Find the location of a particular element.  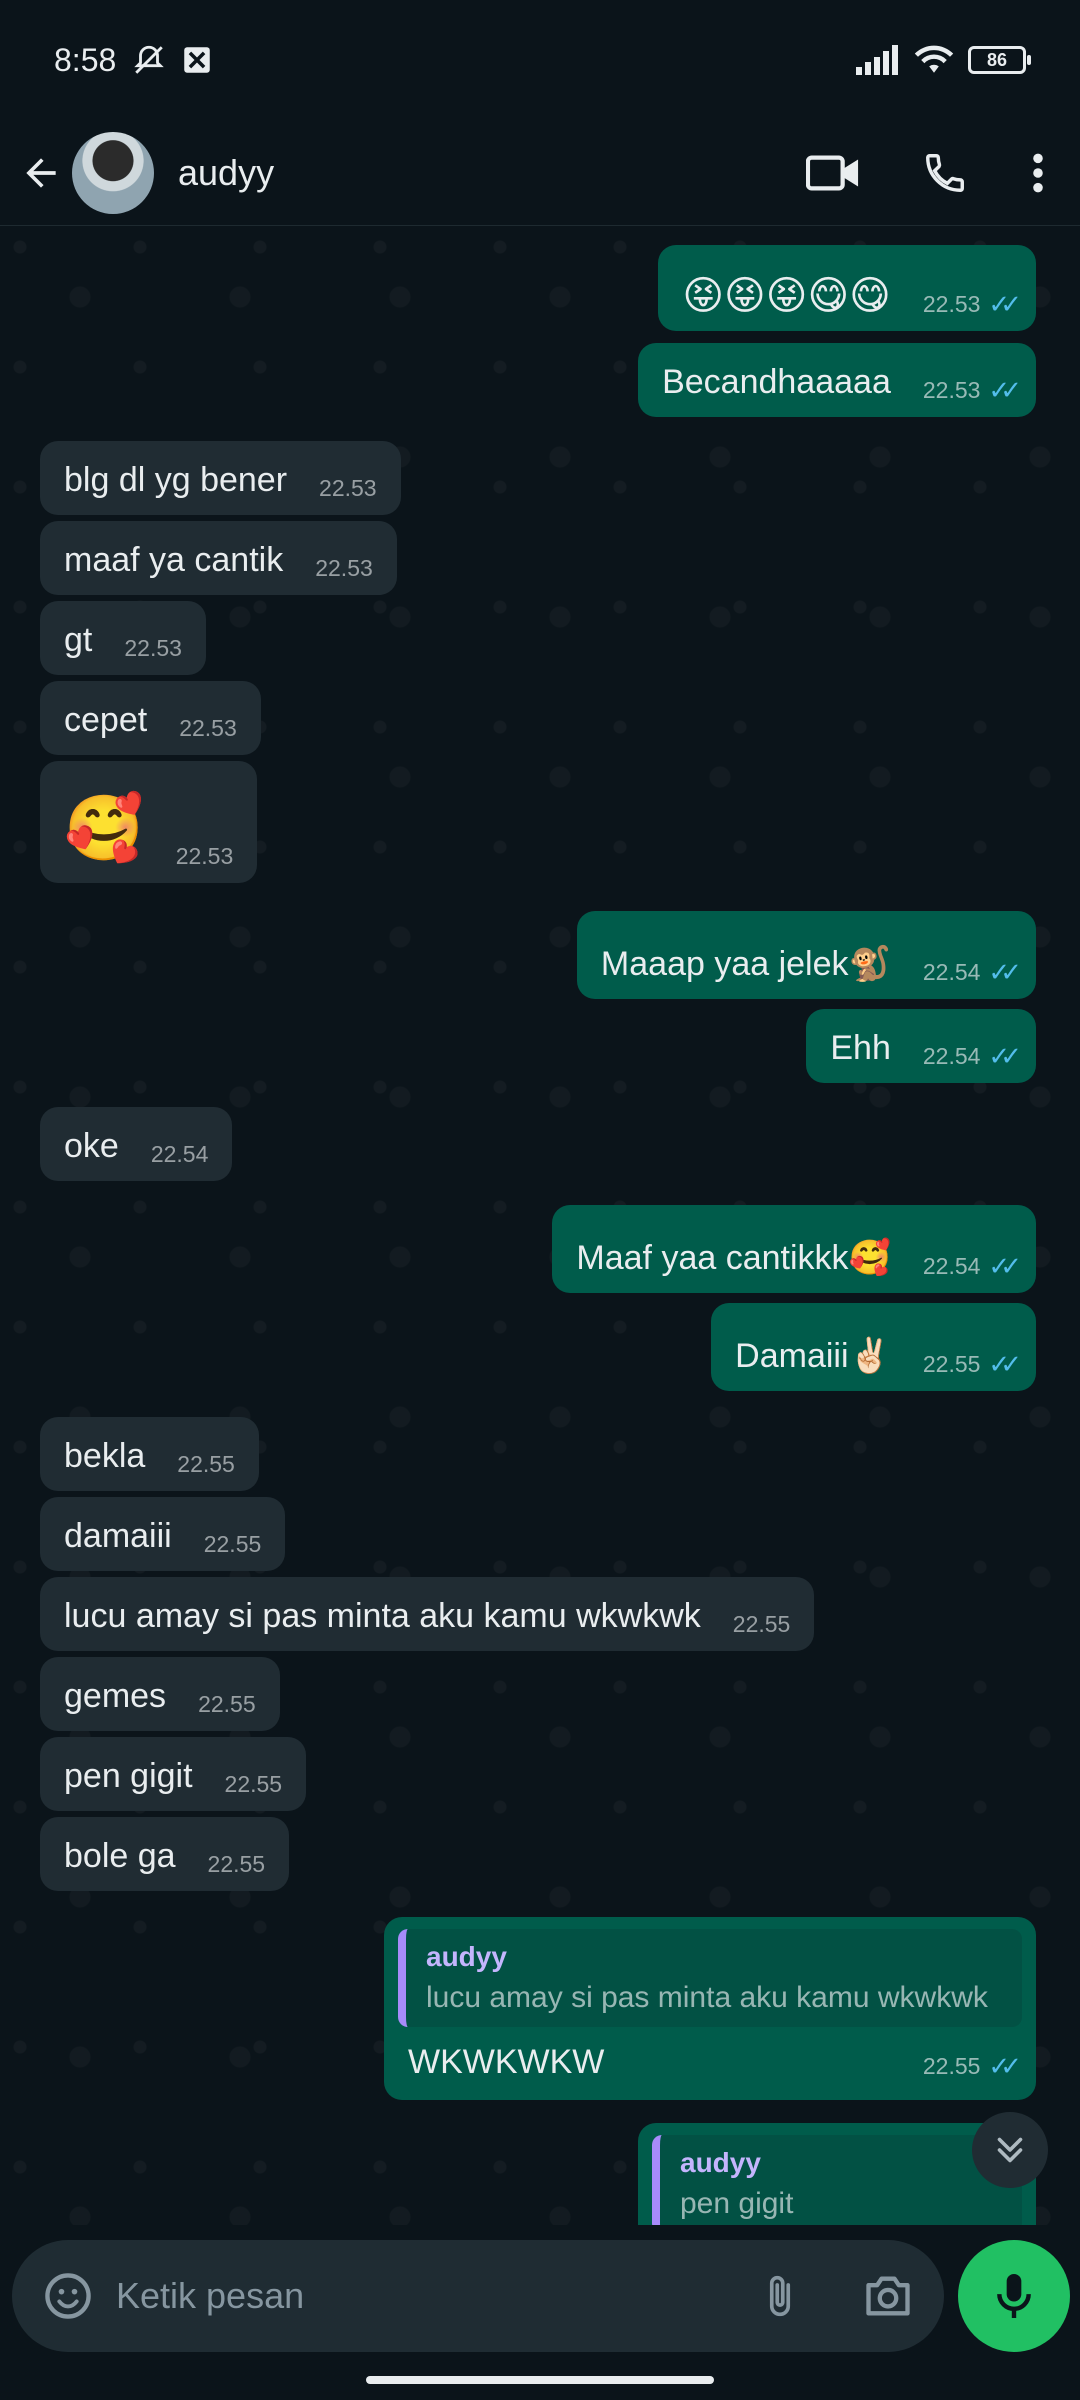

message-bubble-in: 🥰 22.53 is located at coordinates (149, 822).